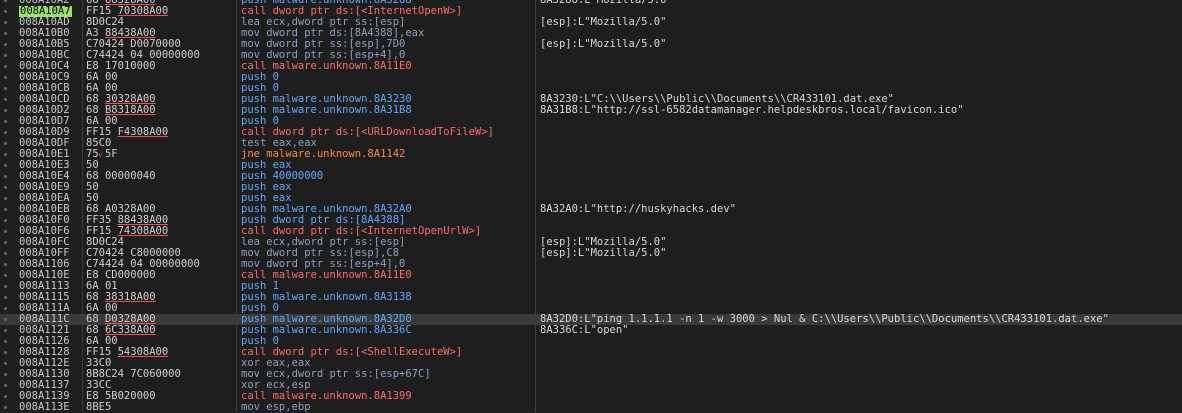  I want to click on instruction-cell: push malware.unknown.8A32A0, so click(387, 209).